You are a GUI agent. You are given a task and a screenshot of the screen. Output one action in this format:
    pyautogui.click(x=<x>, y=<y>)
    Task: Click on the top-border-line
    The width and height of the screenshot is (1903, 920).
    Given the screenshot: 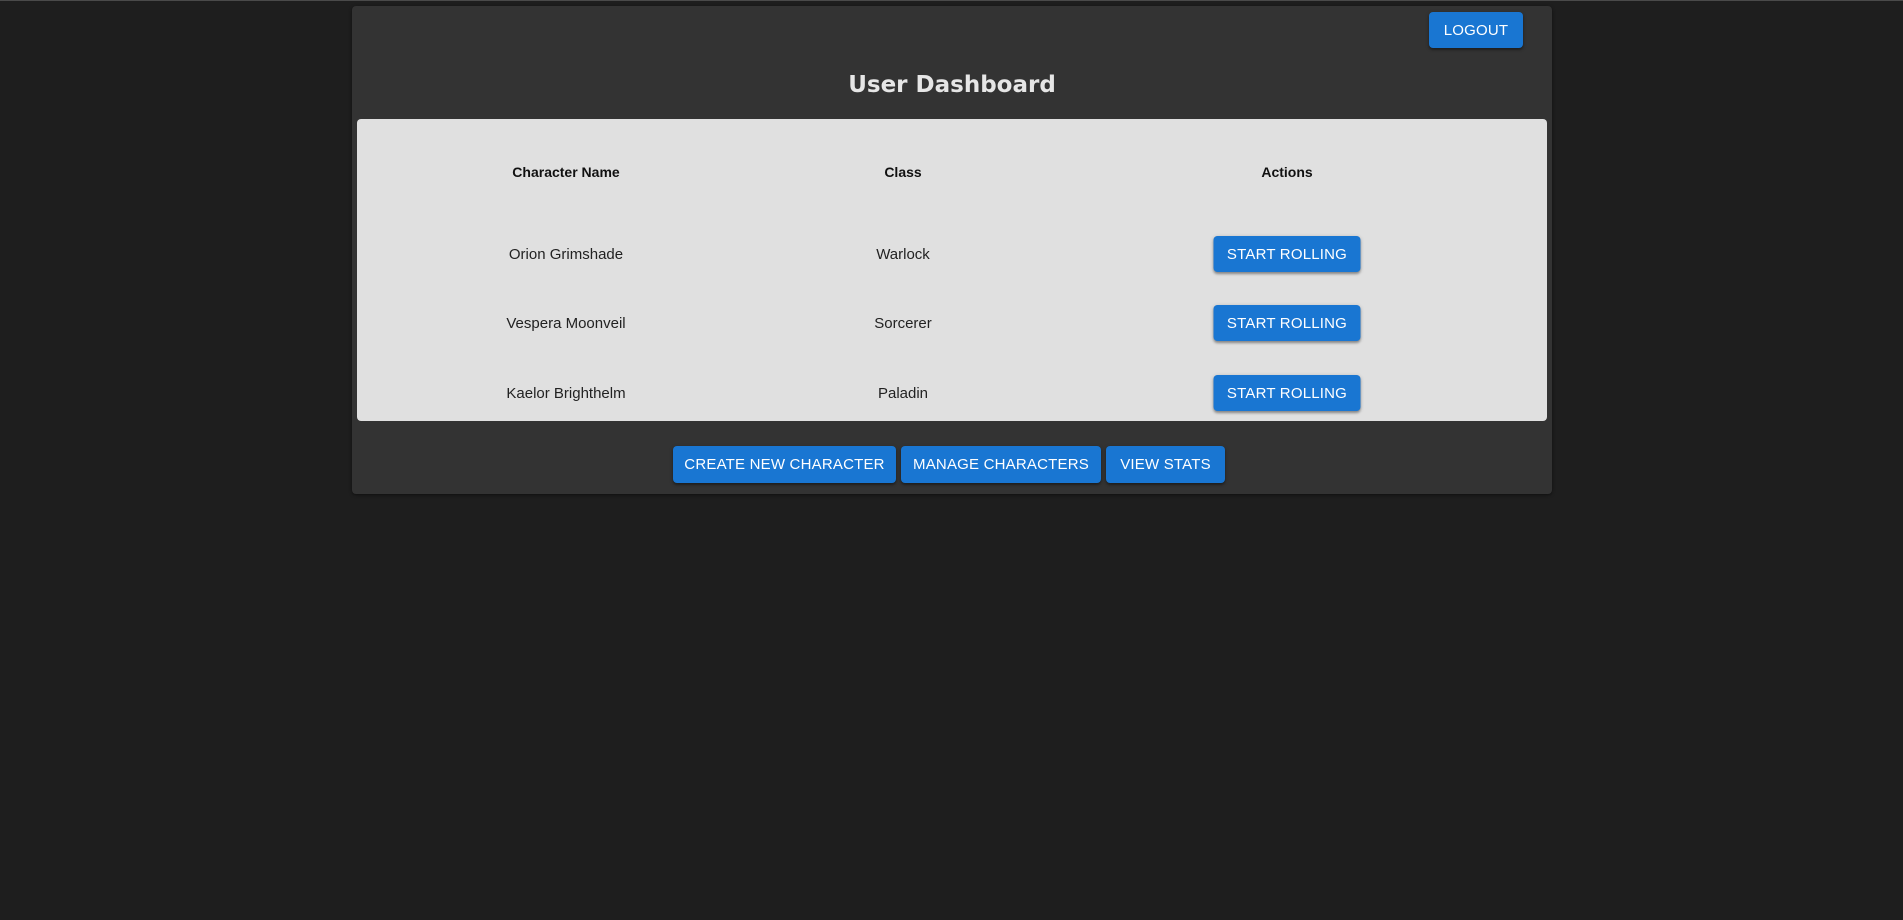 What is the action you would take?
    pyautogui.click(x=951, y=0)
    